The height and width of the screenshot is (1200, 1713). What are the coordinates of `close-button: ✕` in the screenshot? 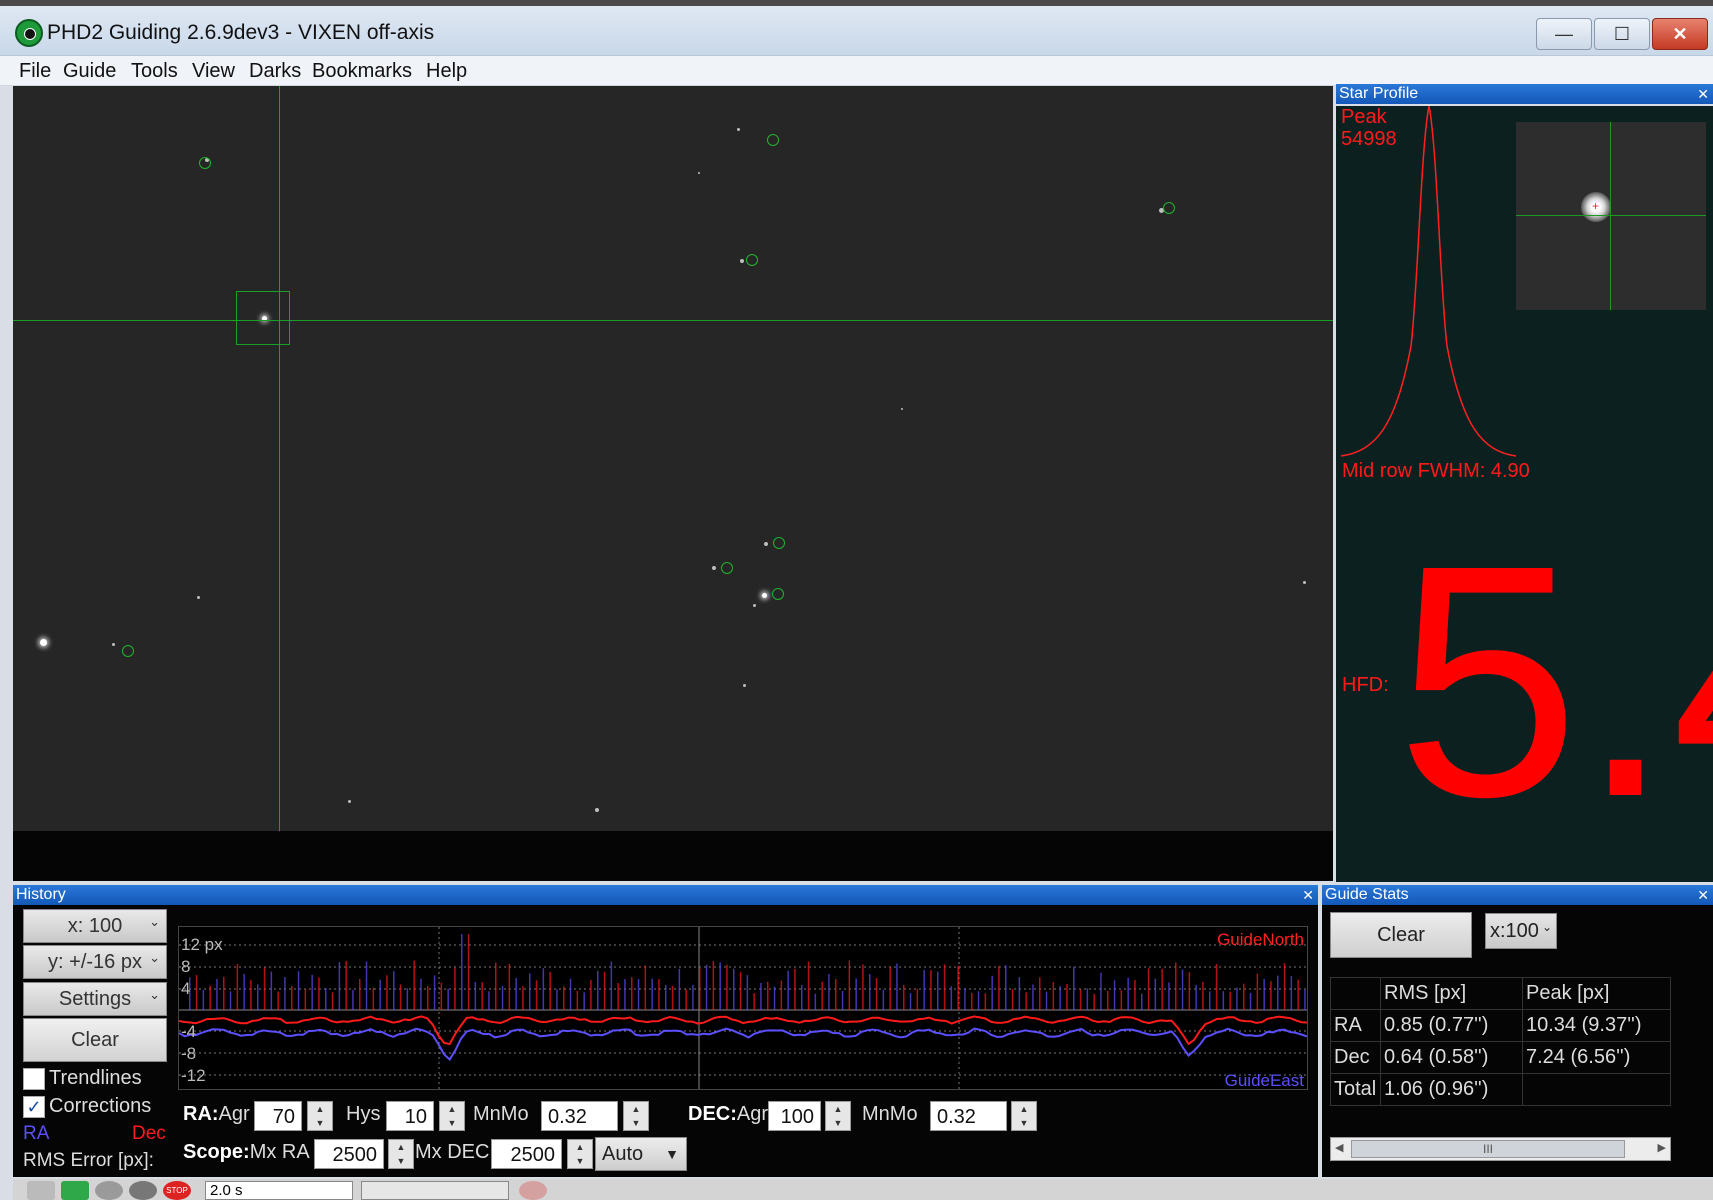 It's located at (1680, 34).